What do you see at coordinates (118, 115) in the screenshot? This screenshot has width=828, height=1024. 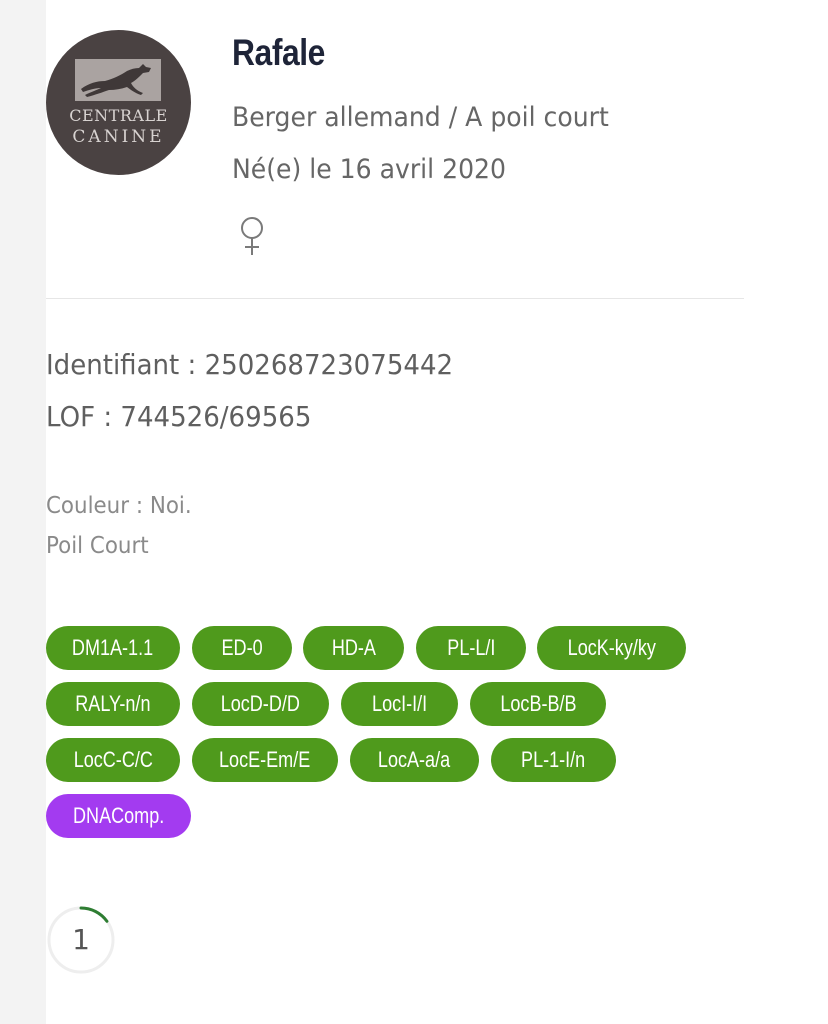 I see `logo-text-centrale: CENTRALE` at bounding box center [118, 115].